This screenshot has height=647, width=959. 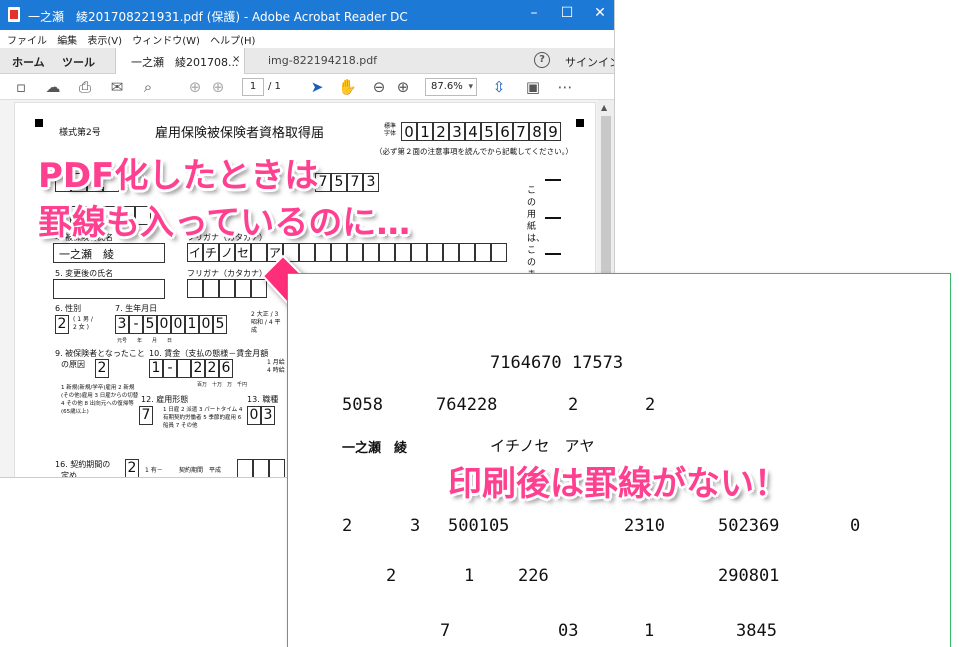 I want to click on fit-page-icon: ⇳, so click(x=499, y=87).